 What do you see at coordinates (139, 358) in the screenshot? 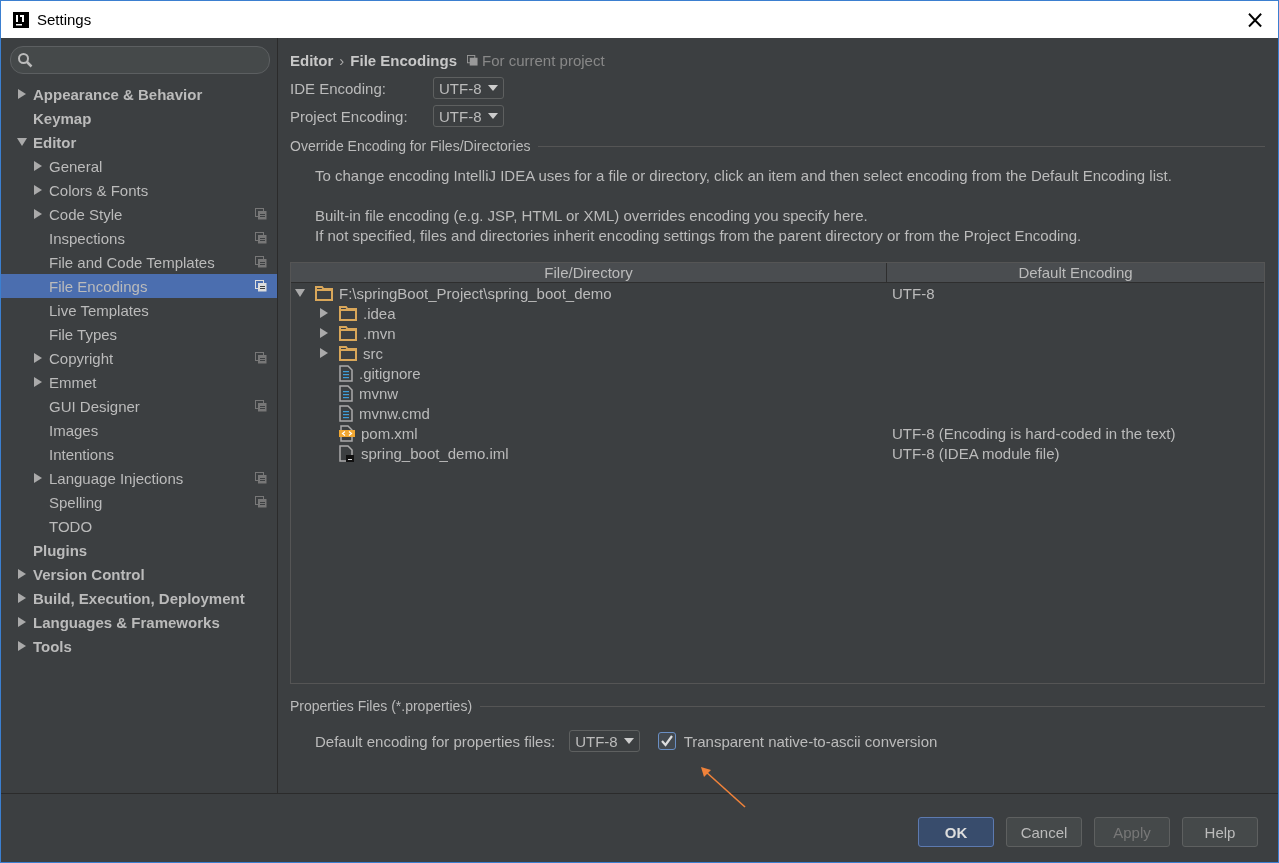
I see `sidebar-item: Copyright` at bounding box center [139, 358].